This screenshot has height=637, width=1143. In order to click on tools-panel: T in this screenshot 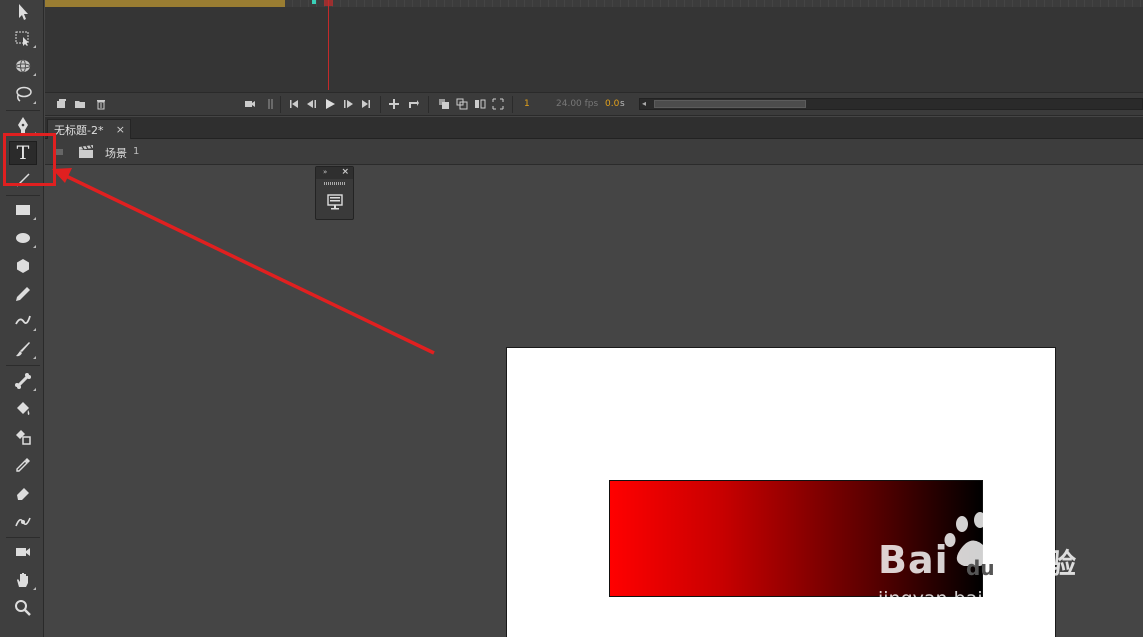, I will do `click(22, 318)`.